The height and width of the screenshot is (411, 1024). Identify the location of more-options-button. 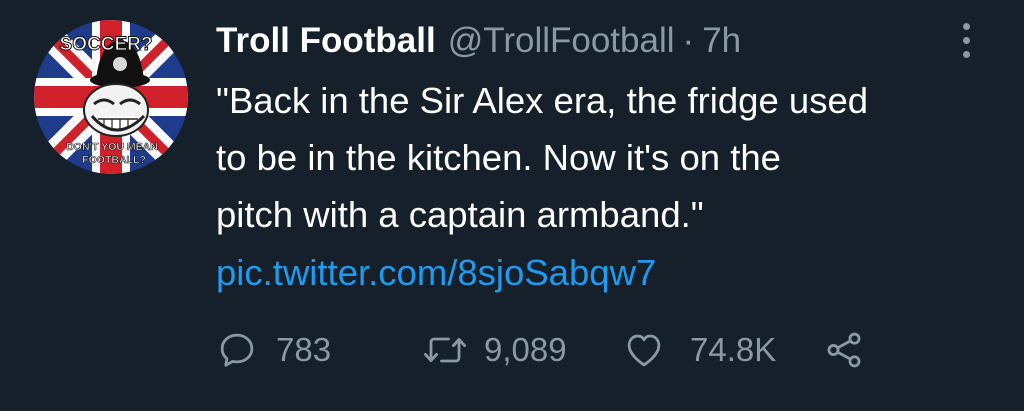
(966, 40).